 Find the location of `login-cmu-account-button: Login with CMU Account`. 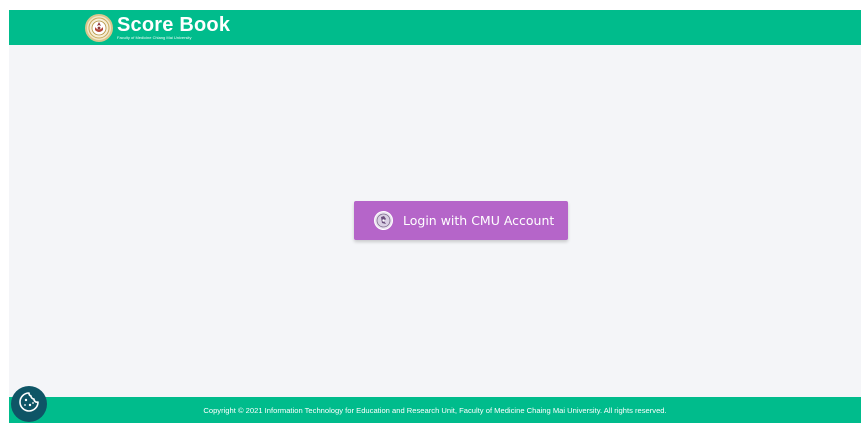

login-cmu-account-button: Login with CMU Account is located at coordinates (461, 220).